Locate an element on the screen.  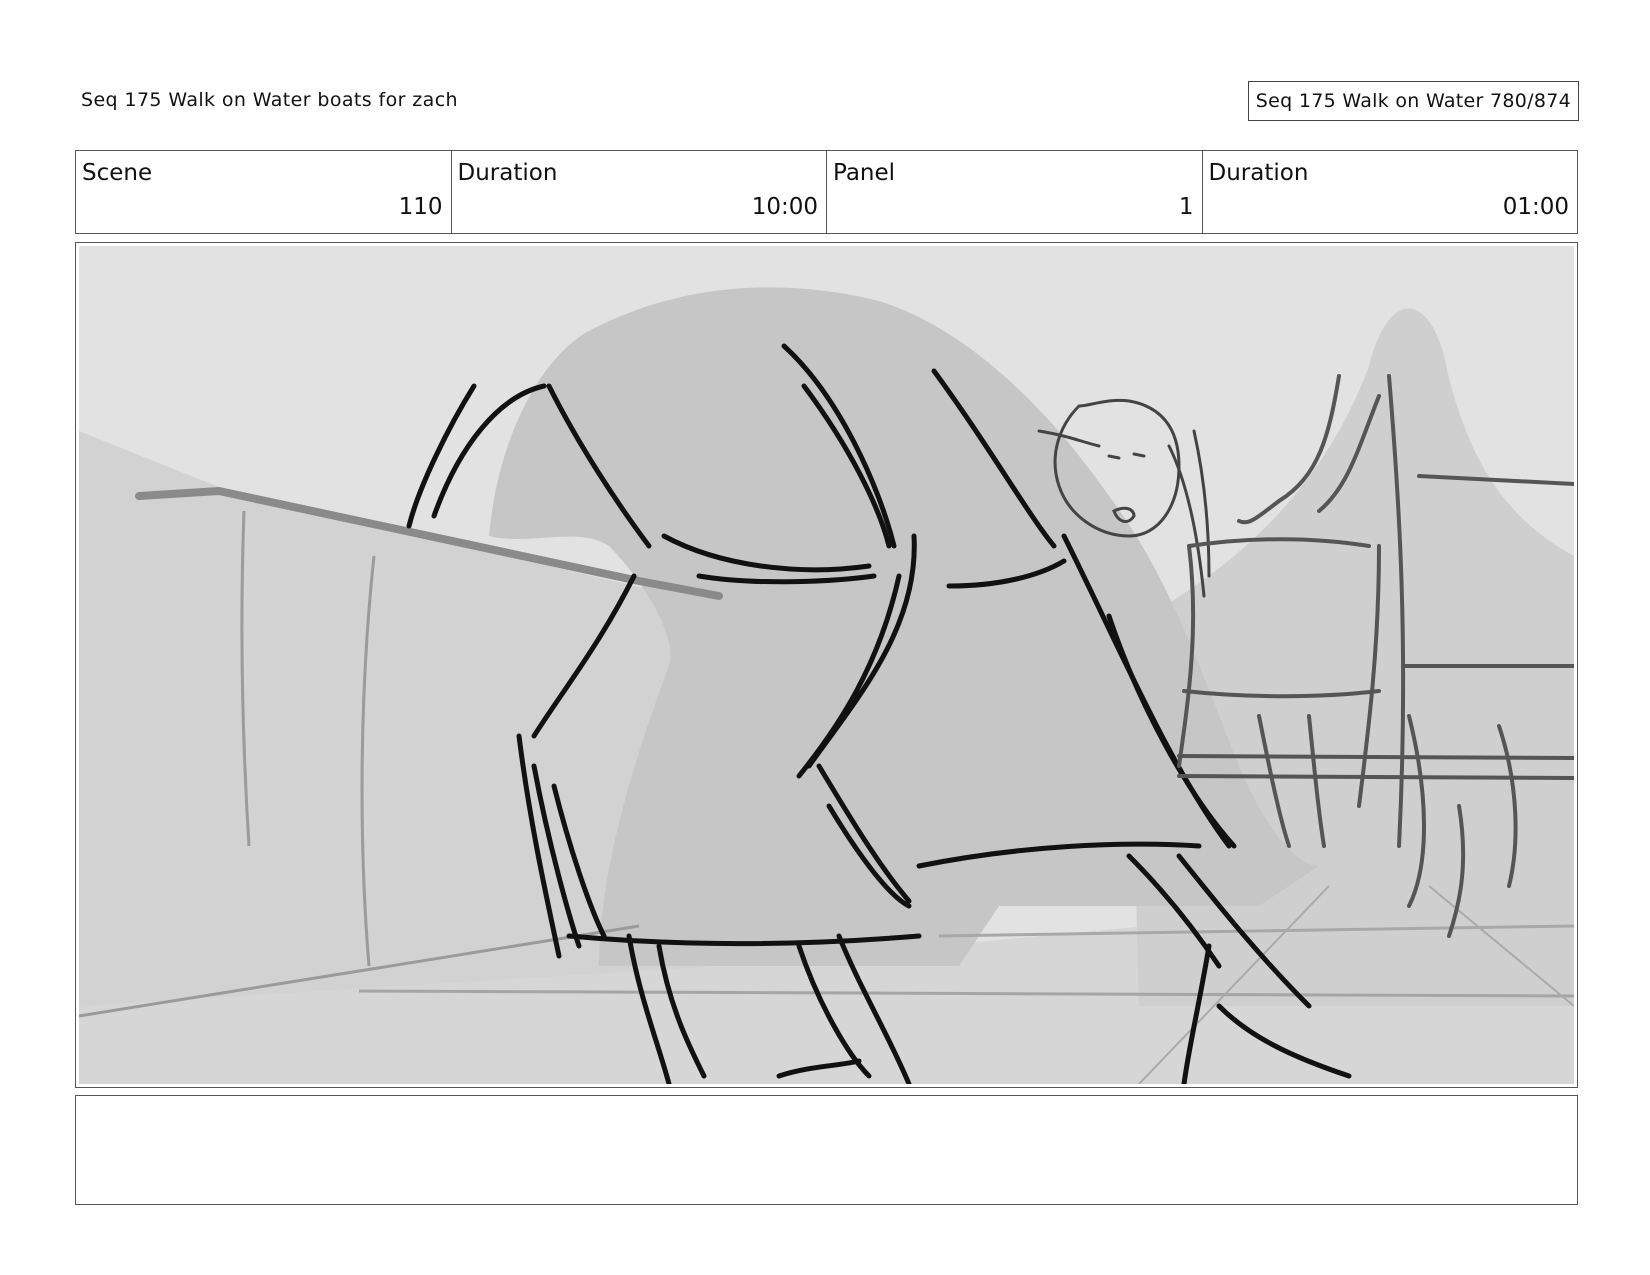
scene-value: 110 is located at coordinates (420, 207).